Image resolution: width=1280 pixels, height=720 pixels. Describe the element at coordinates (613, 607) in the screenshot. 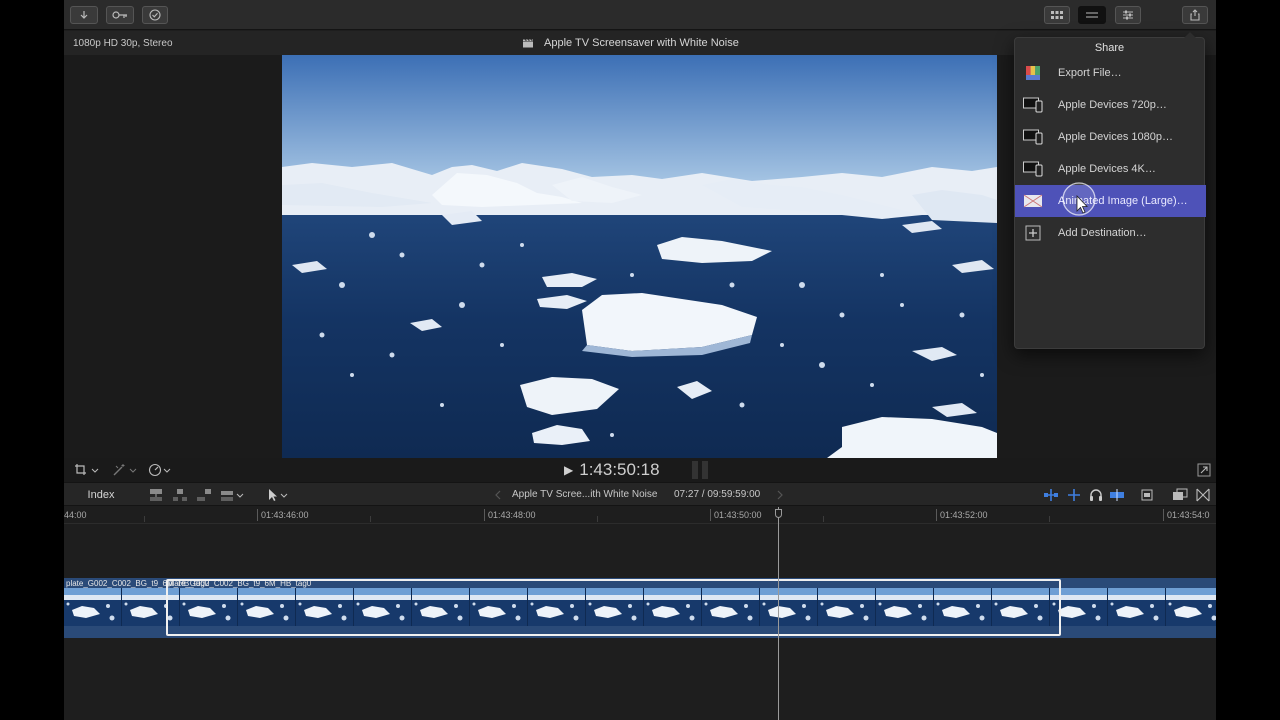

I see `selected-clip-outline` at that location.